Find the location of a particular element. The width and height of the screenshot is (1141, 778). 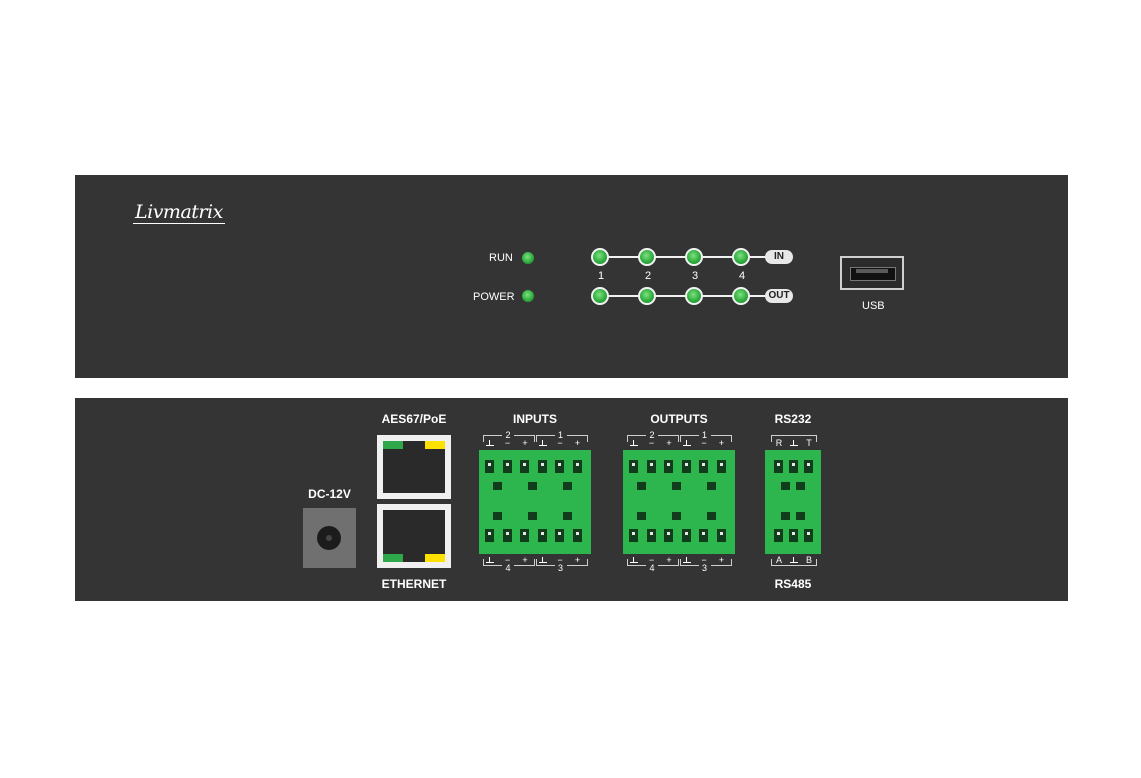

outputs-top-group-number: 1 is located at coordinates (704, 435).